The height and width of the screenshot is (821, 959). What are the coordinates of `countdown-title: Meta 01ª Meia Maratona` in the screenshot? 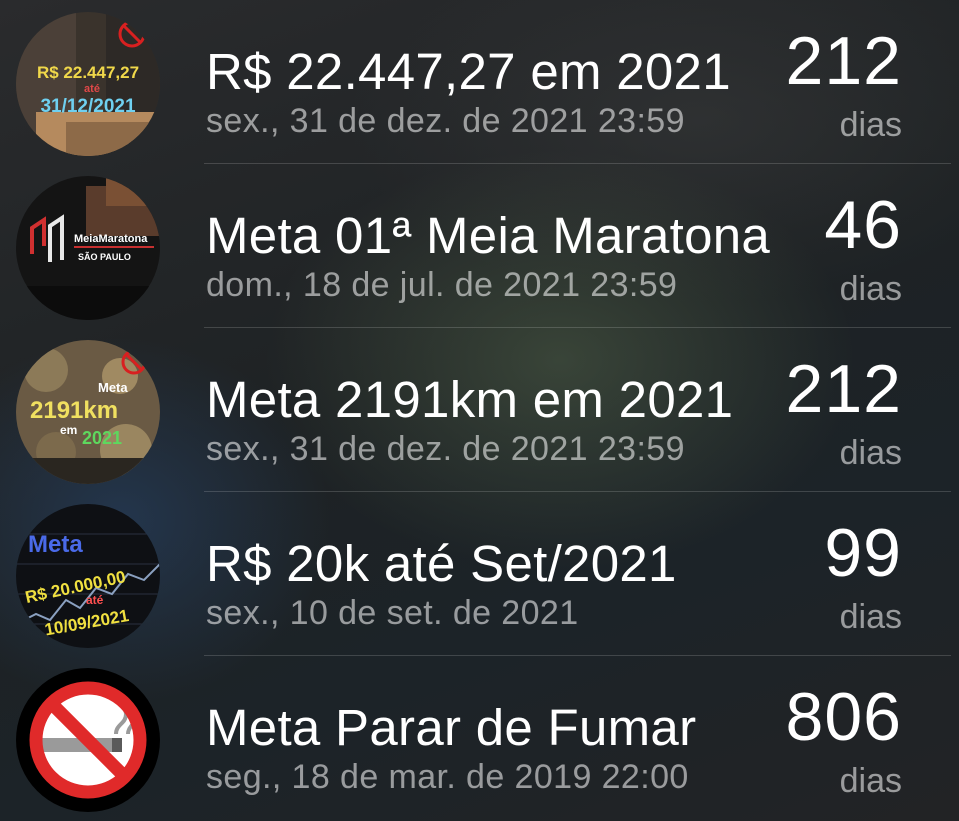 It's located at (488, 235).